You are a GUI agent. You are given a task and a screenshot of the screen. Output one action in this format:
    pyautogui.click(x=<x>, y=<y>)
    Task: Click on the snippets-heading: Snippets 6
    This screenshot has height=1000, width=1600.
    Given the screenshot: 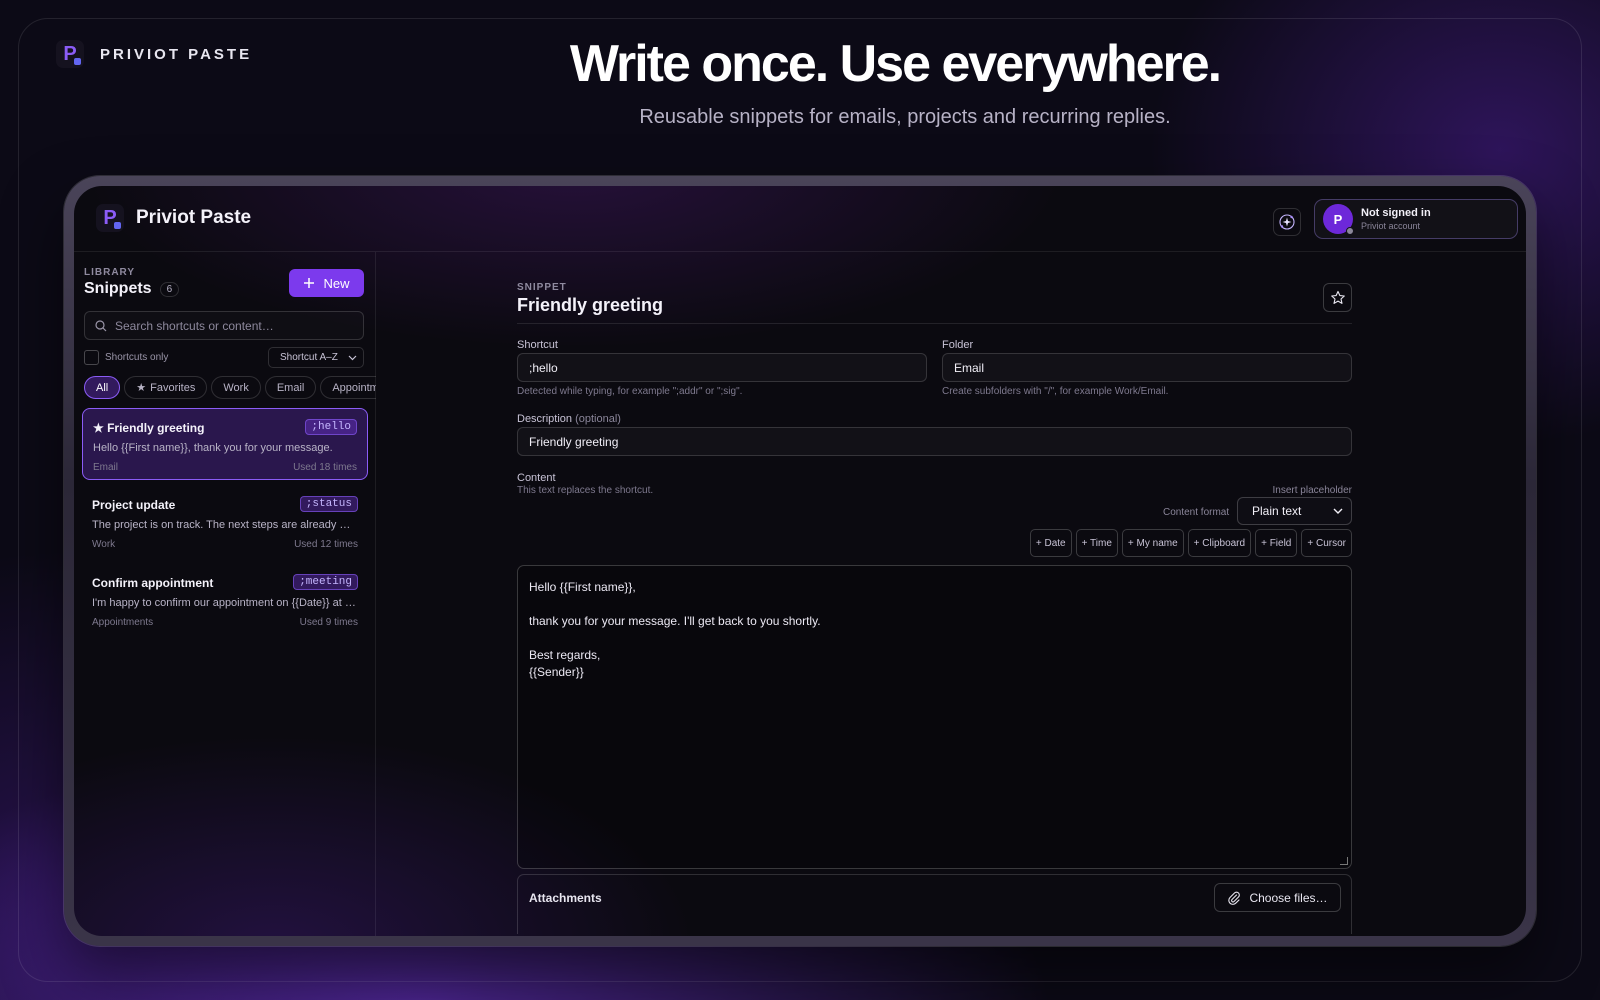 What is the action you would take?
    pyautogui.click(x=132, y=289)
    